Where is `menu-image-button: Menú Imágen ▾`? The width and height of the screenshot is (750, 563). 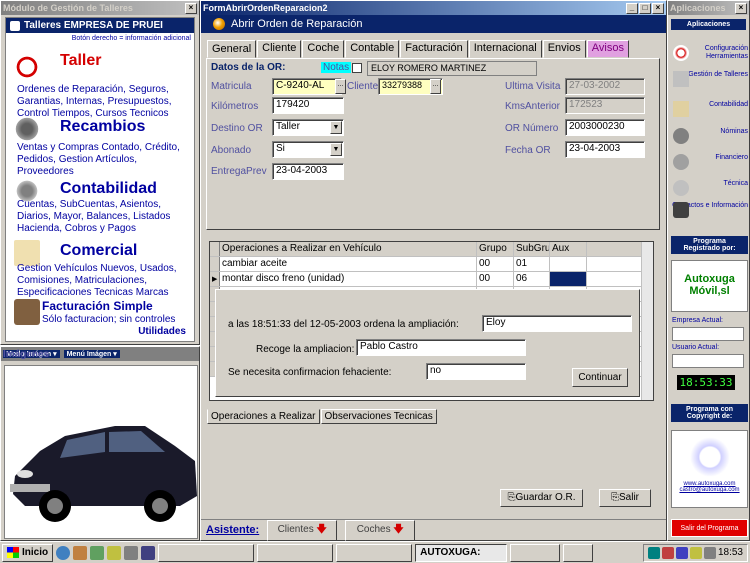
menu-image-button: Menú Imágen ▾ is located at coordinates (91, 354).